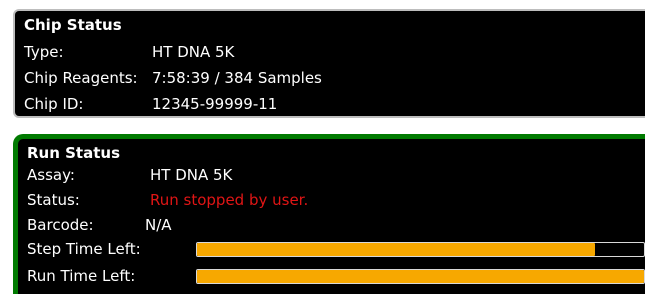 The height and width of the screenshot is (294, 645). Describe the element at coordinates (158, 225) in the screenshot. I see `barcode-value: N/A` at that location.